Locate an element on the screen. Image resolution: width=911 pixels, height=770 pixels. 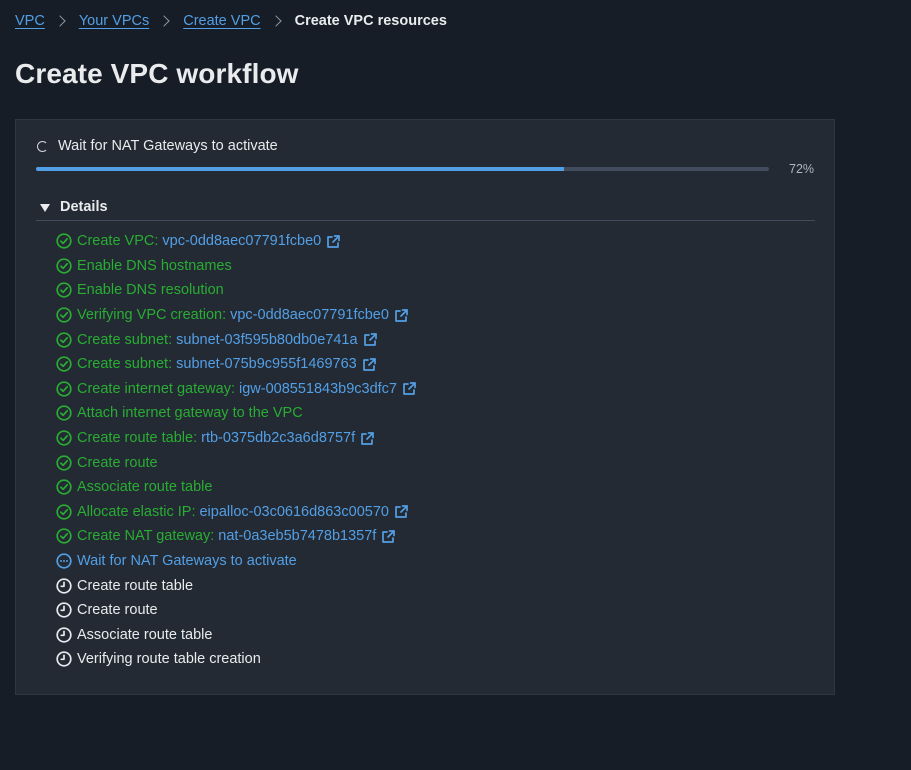
status-in-progress-icon is located at coordinates (64, 561).